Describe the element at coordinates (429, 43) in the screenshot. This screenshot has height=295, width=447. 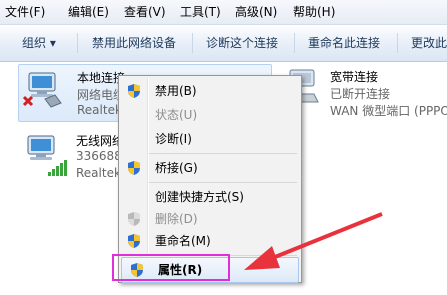
I see `change-settings-button: 更改此` at that location.